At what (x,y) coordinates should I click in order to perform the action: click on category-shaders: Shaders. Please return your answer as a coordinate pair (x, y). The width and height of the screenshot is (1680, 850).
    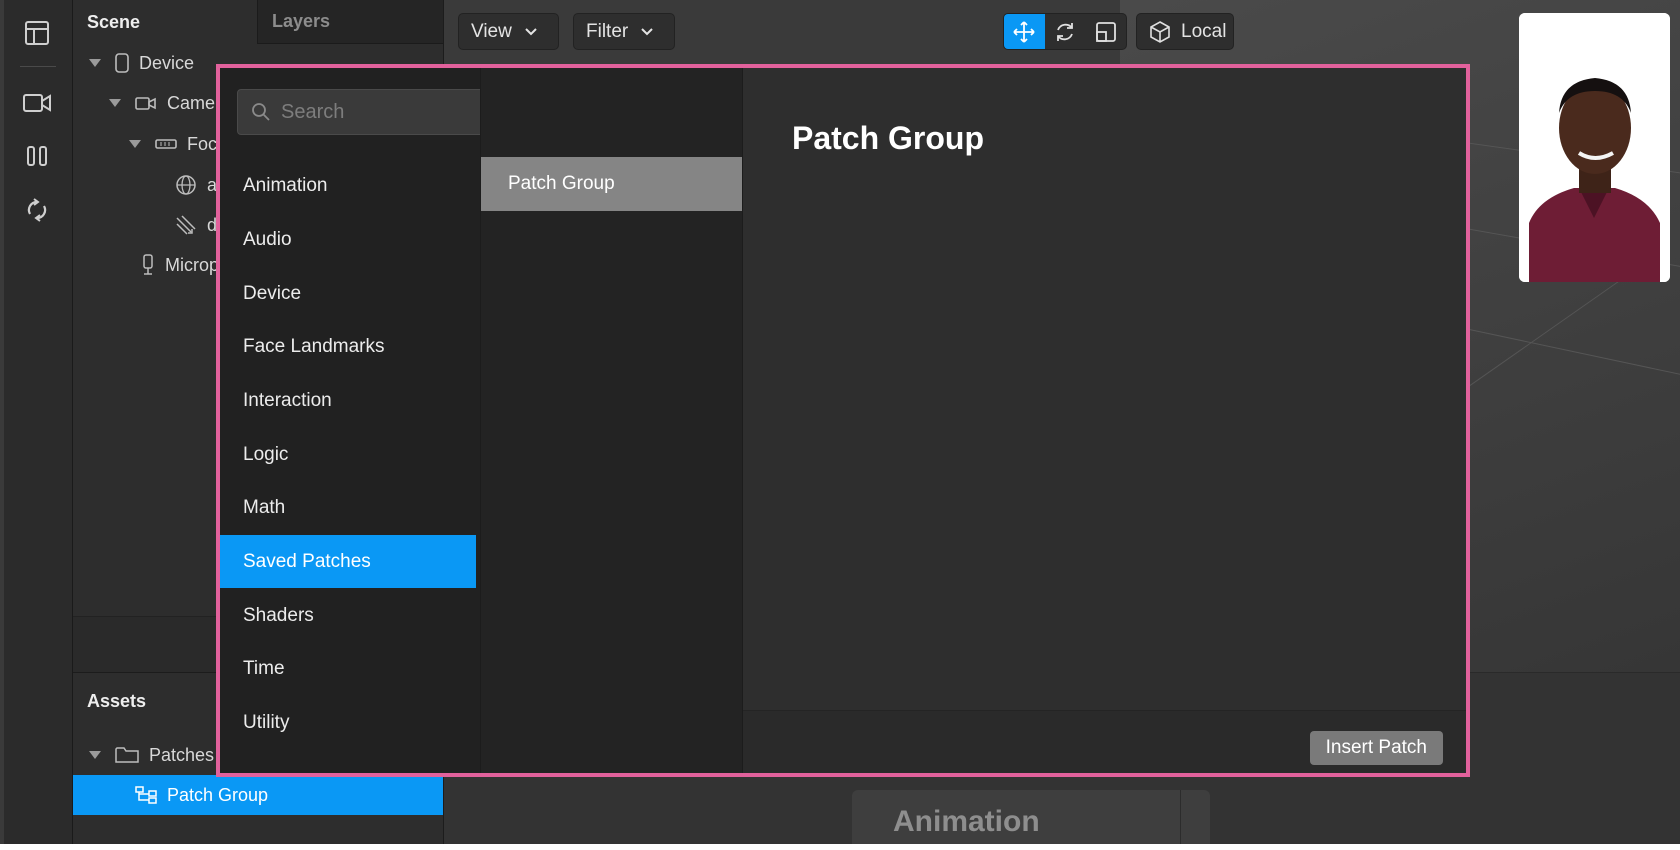
    Looking at the image, I should click on (348, 615).